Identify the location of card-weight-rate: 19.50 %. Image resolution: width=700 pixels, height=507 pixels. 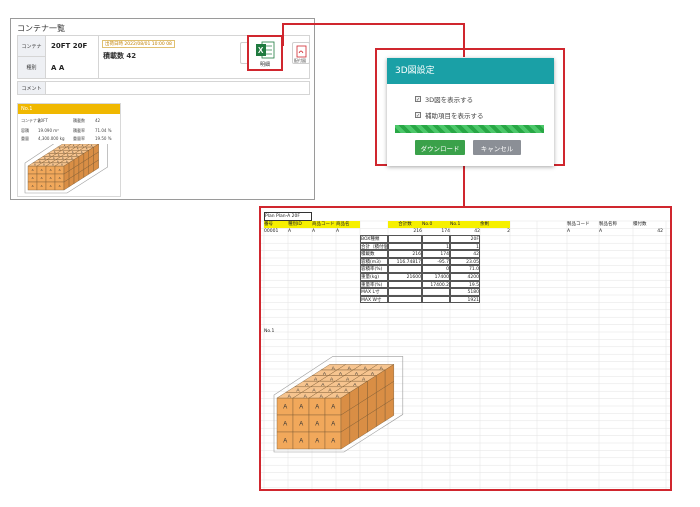
(103, 138).